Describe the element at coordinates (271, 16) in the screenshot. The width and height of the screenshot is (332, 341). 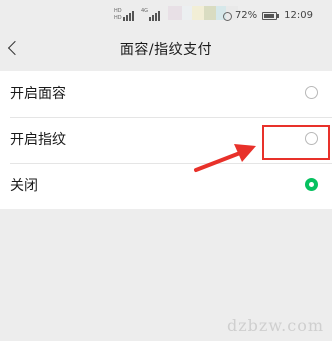
I see `battery-icon` at that location.